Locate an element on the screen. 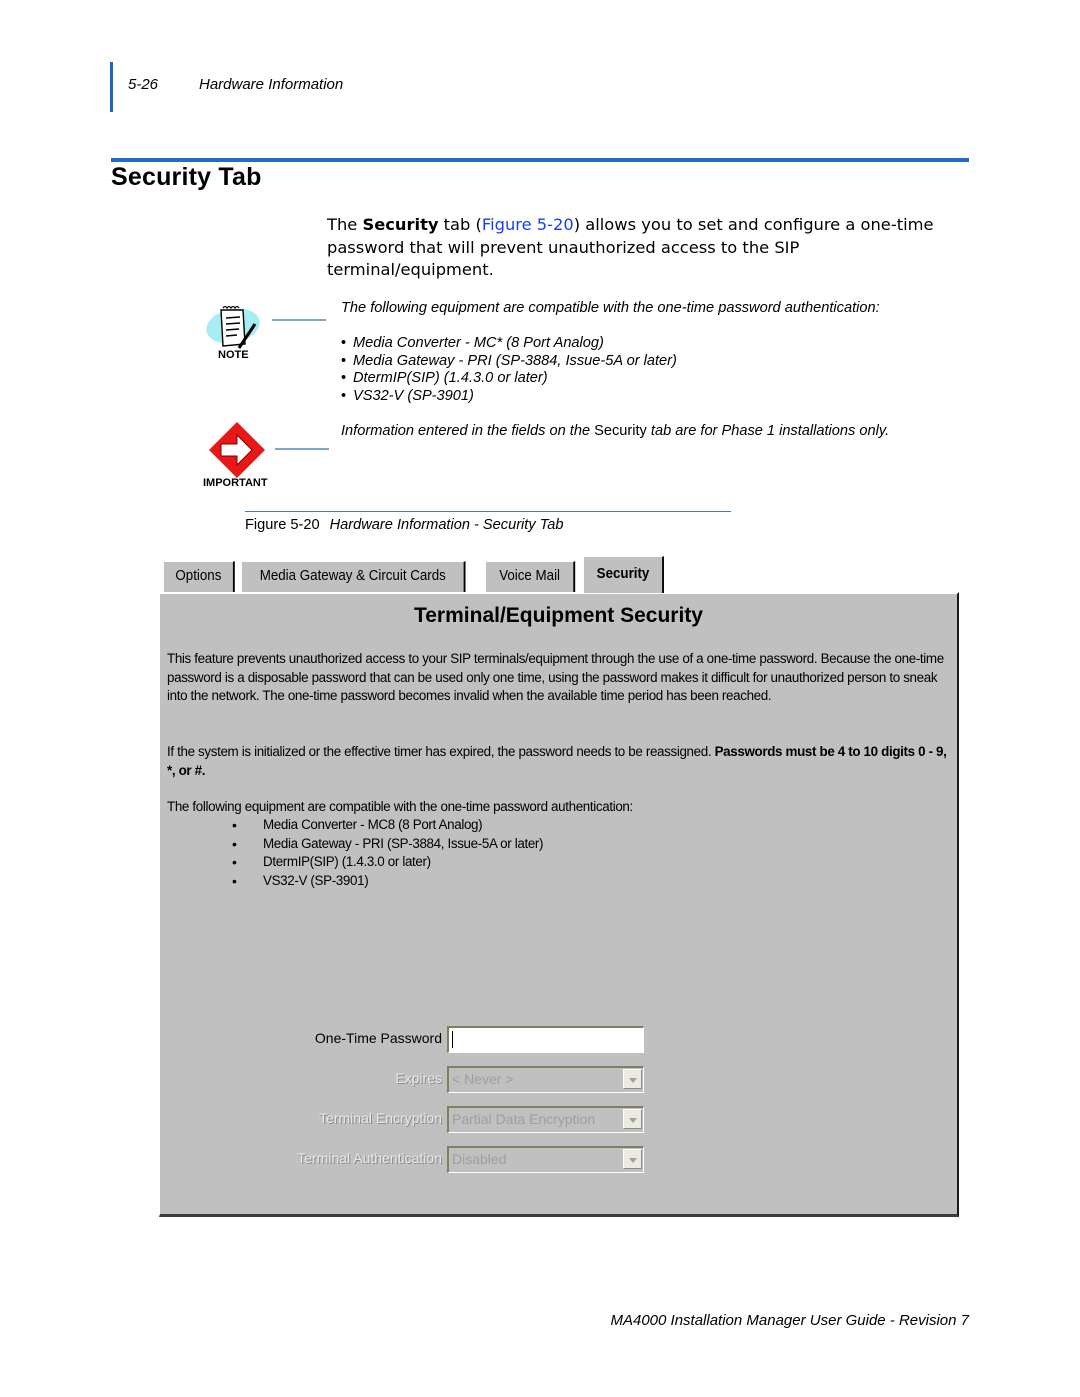  text-caret is located at coordinates (452, 1039).